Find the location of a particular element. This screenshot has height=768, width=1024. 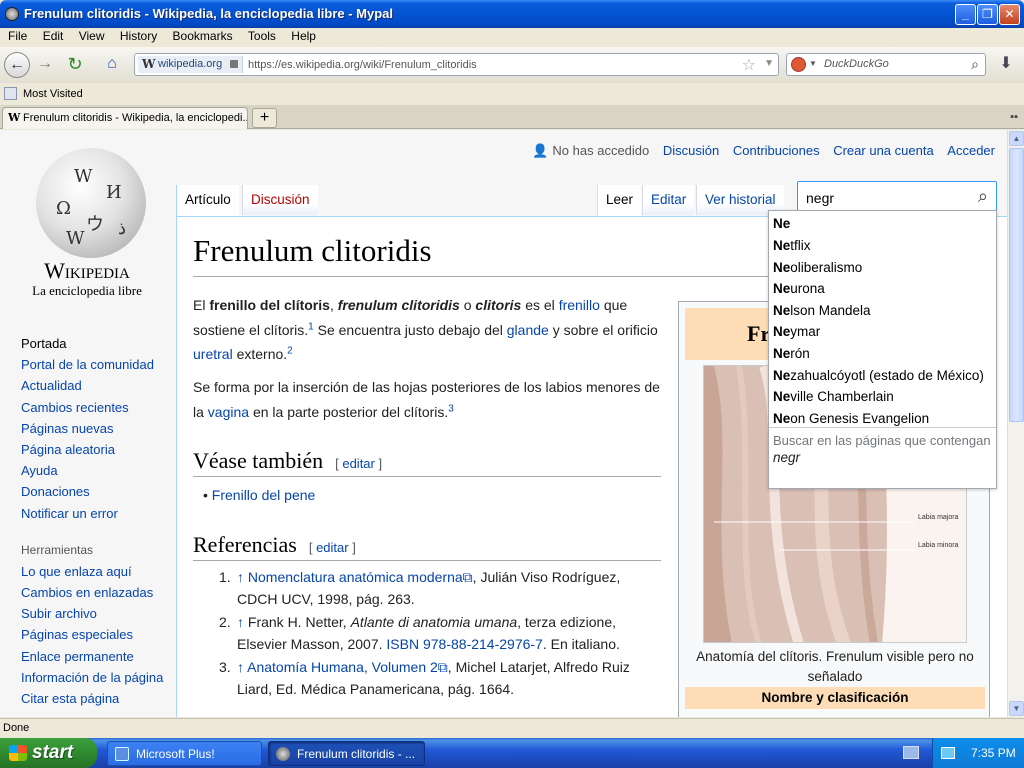

tab-edit: Editar is located at coordinates (668, 200).